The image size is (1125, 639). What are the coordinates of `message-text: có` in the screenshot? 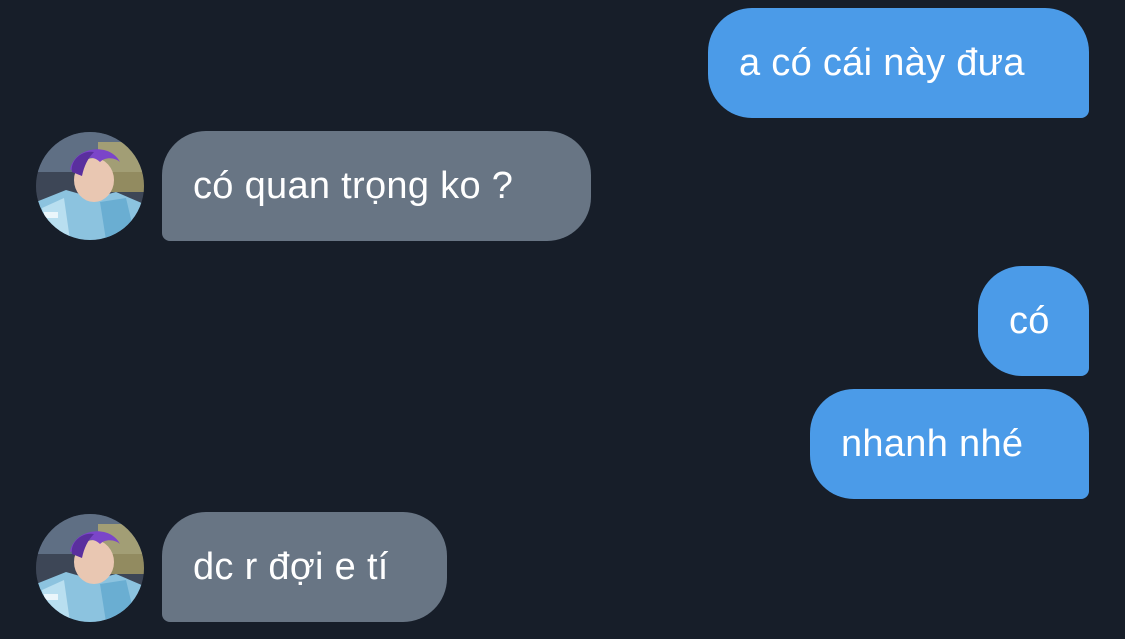 It's located at (1029, 320).